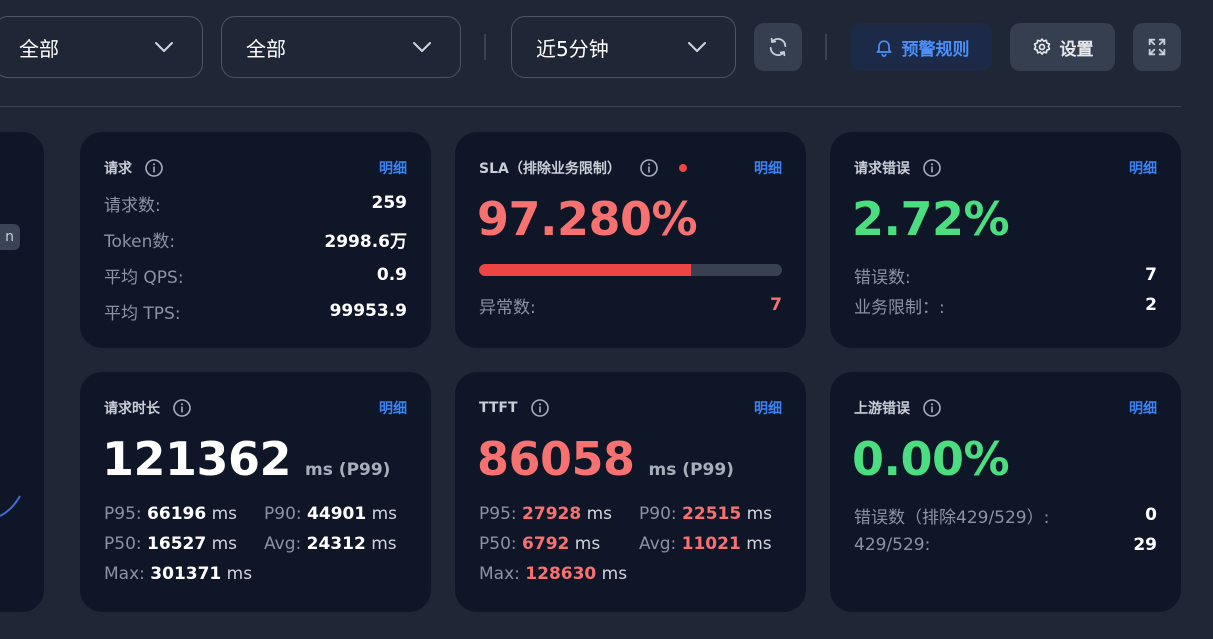 This screenshot has width=1213, height=639. What do you see at coordinates (39, 48) in the screenshot?
I see `filter-select-1-value: 全部` at bounding box center [39, 48].